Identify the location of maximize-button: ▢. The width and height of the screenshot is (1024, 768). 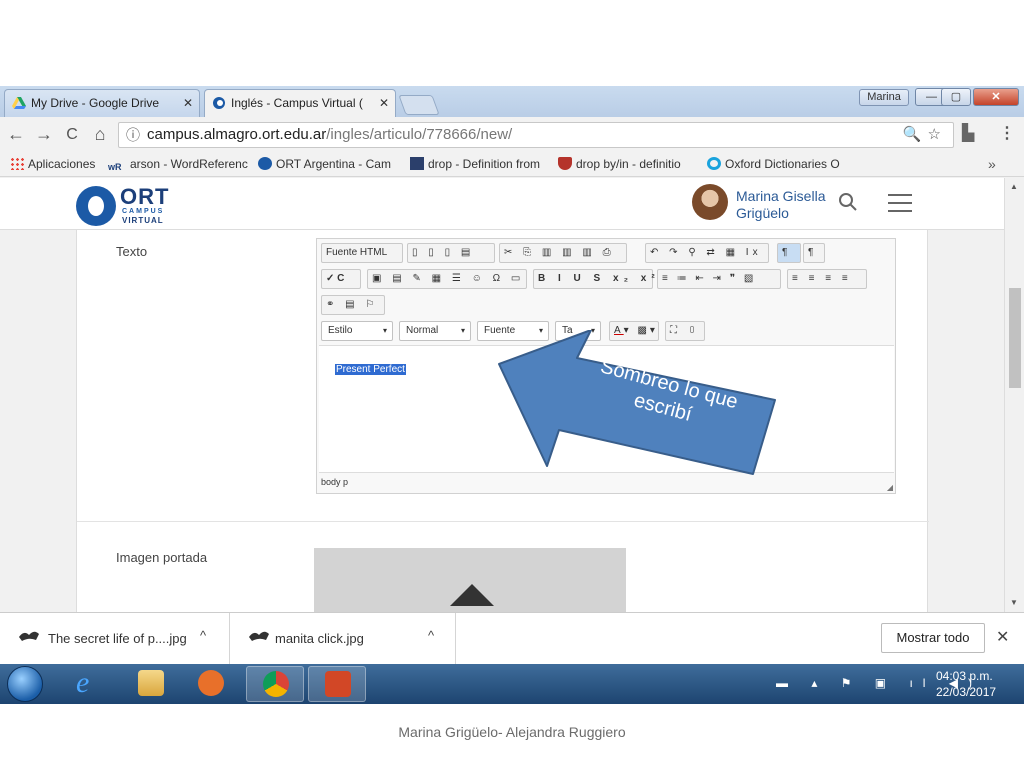
(956, 97).